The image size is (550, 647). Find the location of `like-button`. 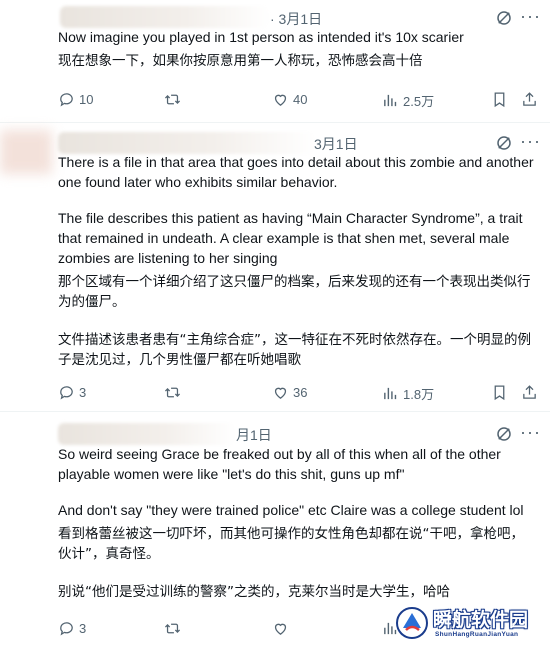

like-button is located at coordinates (282, 628).